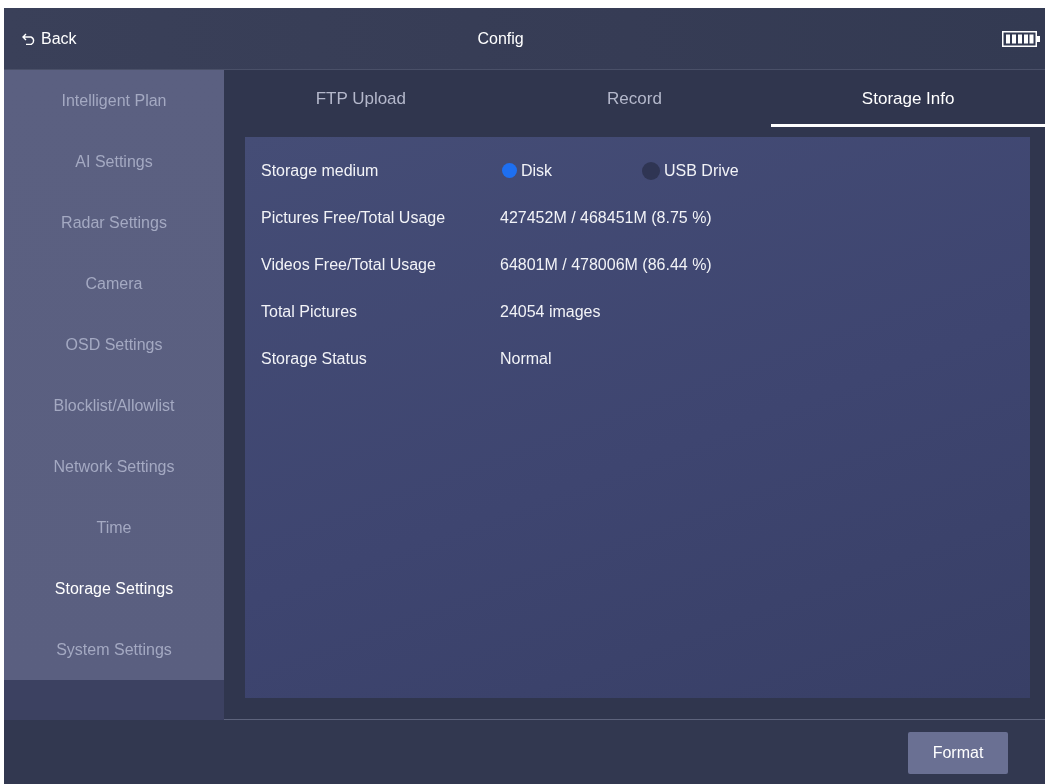 Image resolution: width=1045 pixels, height=784 pixels. Describe the element at coordinates (606, 217) in the screenshot. I see `field-value: 427452M / 468451M (8.75 %)` at that location.